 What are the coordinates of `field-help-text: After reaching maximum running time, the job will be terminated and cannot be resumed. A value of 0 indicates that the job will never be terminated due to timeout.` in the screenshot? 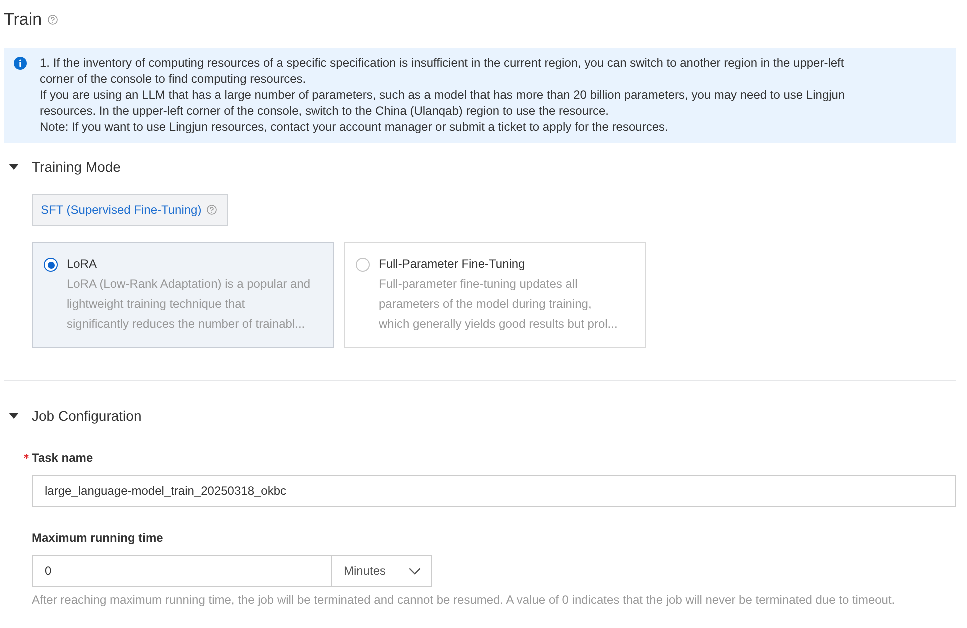 It's located at (464, 600).